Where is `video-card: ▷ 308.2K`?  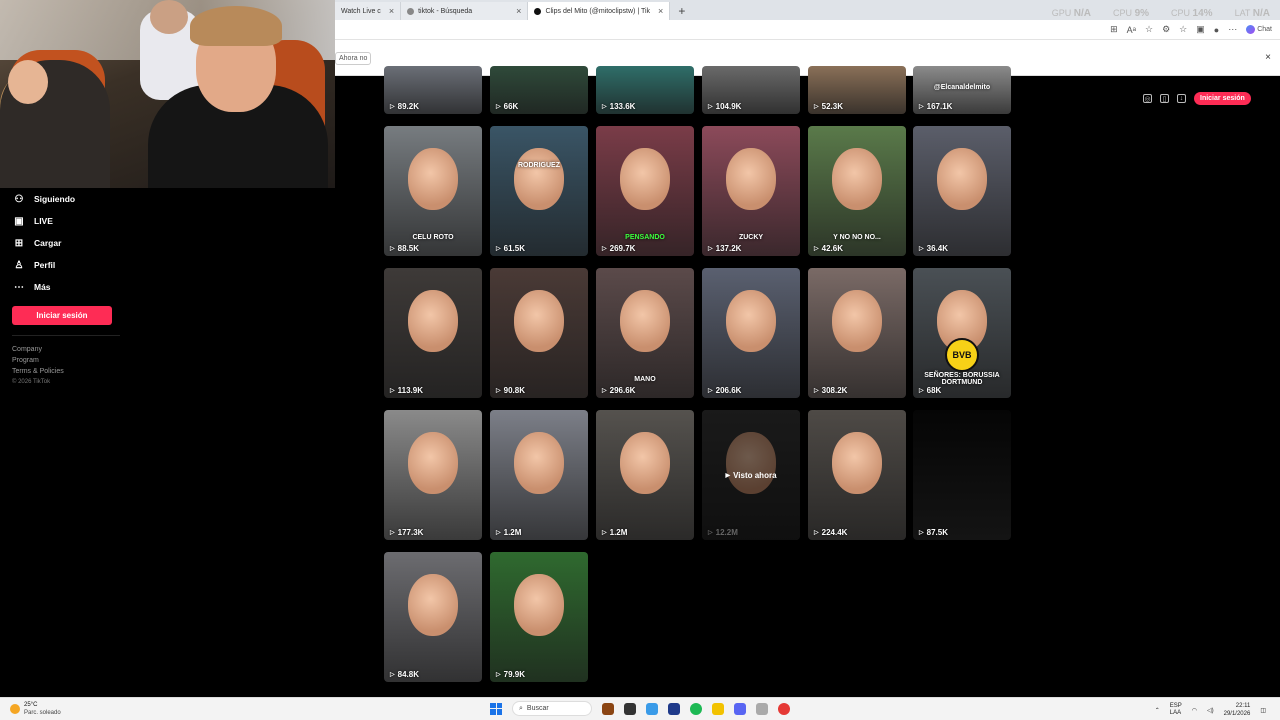
video-card: ▷ 308.2K is located at coordinates (857, 333).